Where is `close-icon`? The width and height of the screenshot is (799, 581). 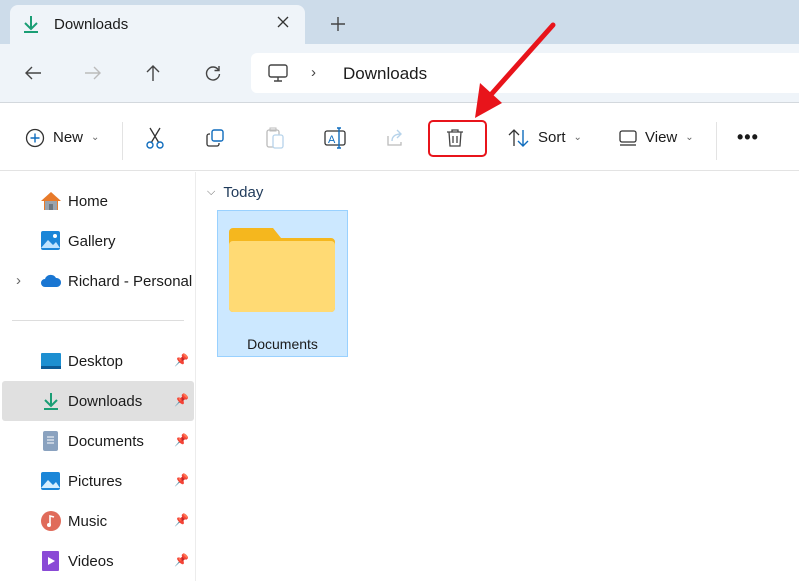
close-icon is located at coordinates (283, 22).